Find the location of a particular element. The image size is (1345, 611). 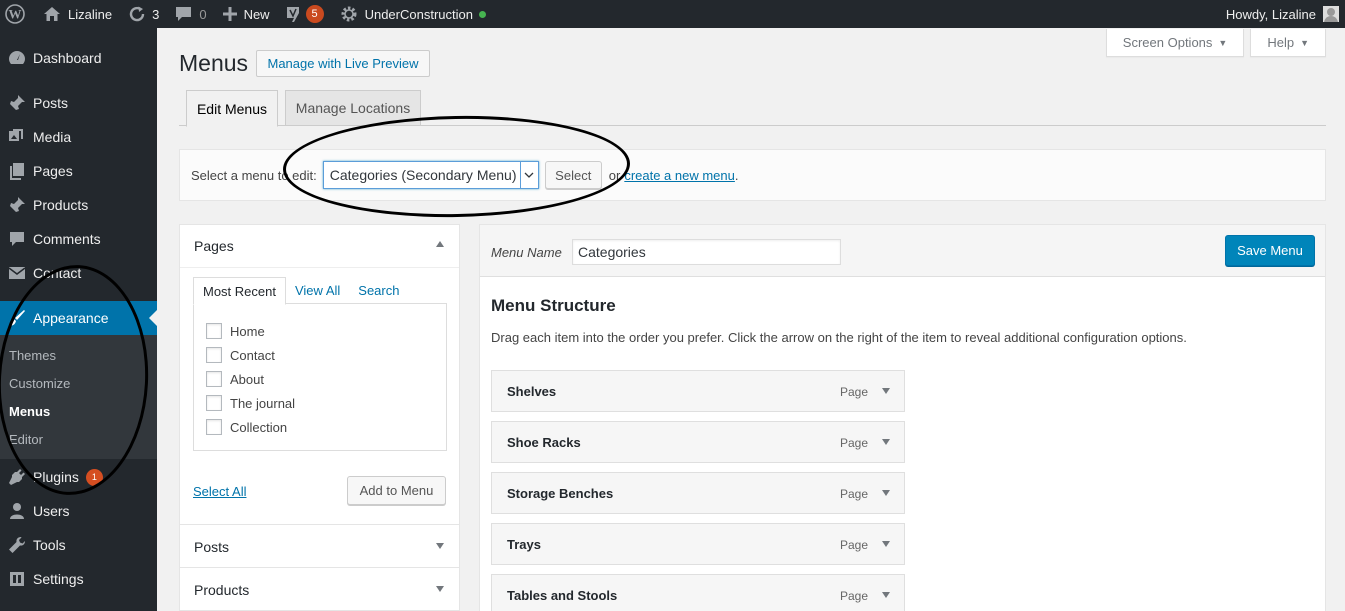

sidebar-item-products: Products is located at coordinates (78, 205).